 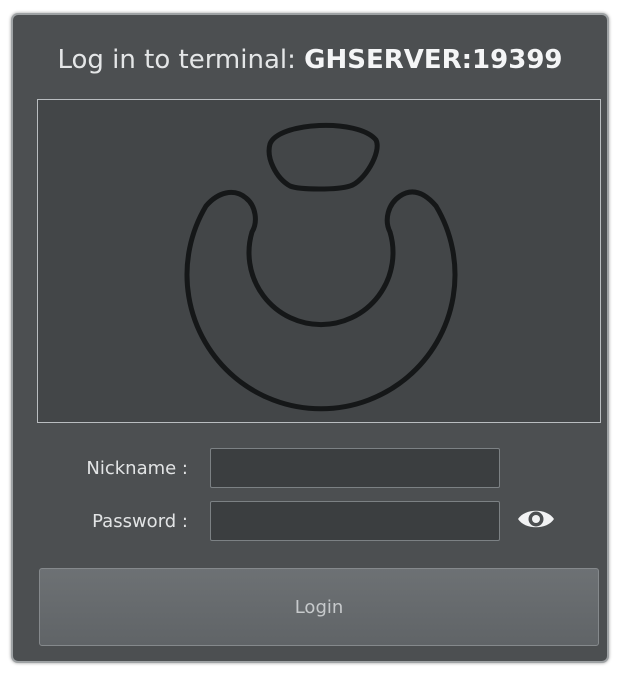 I want to click on terminal-name: GHSERVER:19399, so click(x=433, y=60).